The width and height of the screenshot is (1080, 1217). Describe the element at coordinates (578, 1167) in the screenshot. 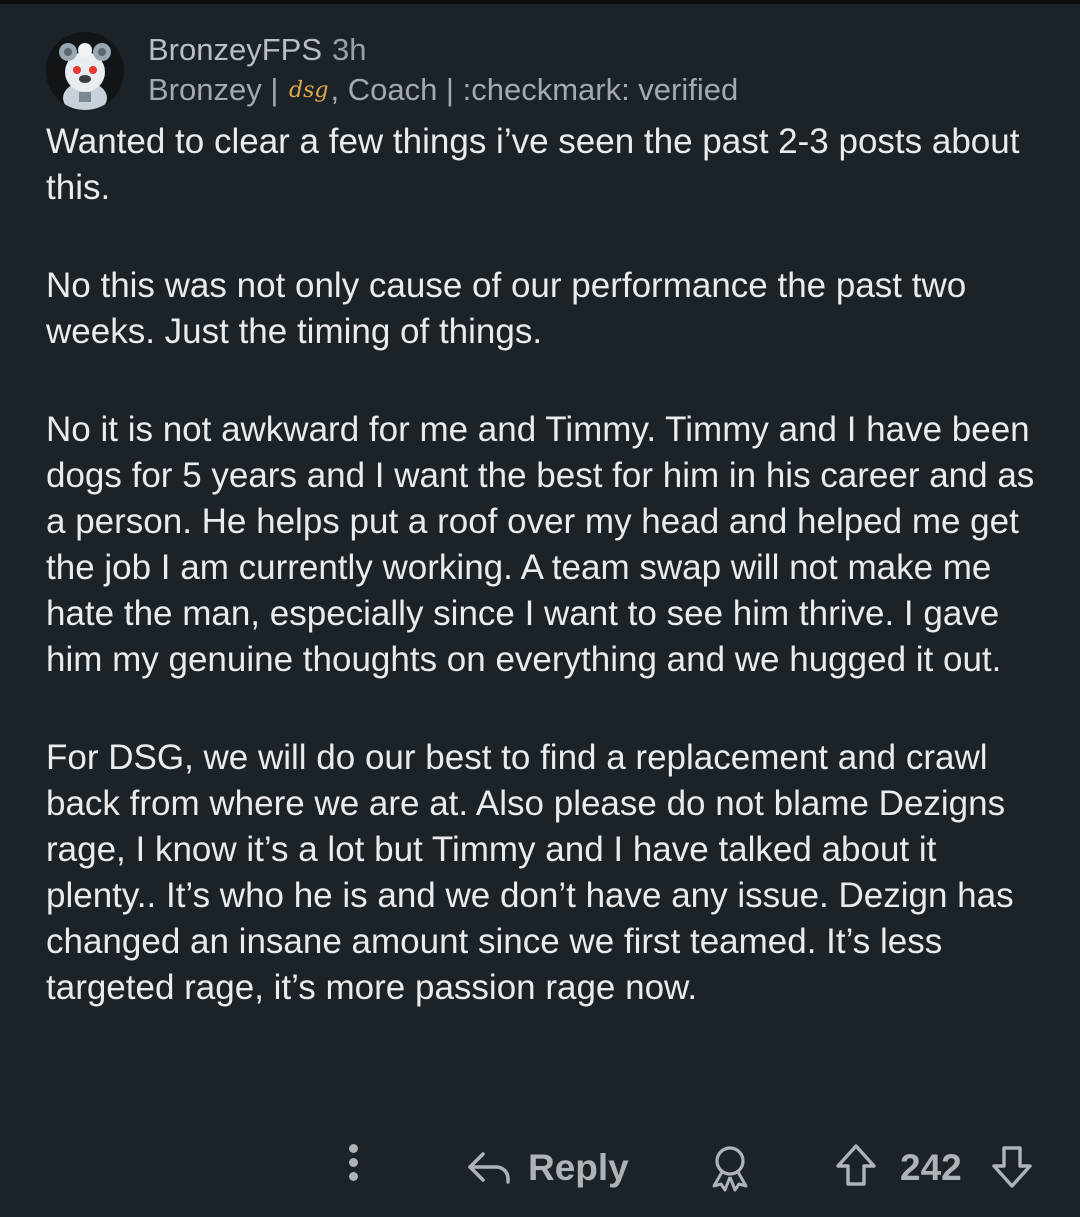

I see `reply-label: Reply` at that location.